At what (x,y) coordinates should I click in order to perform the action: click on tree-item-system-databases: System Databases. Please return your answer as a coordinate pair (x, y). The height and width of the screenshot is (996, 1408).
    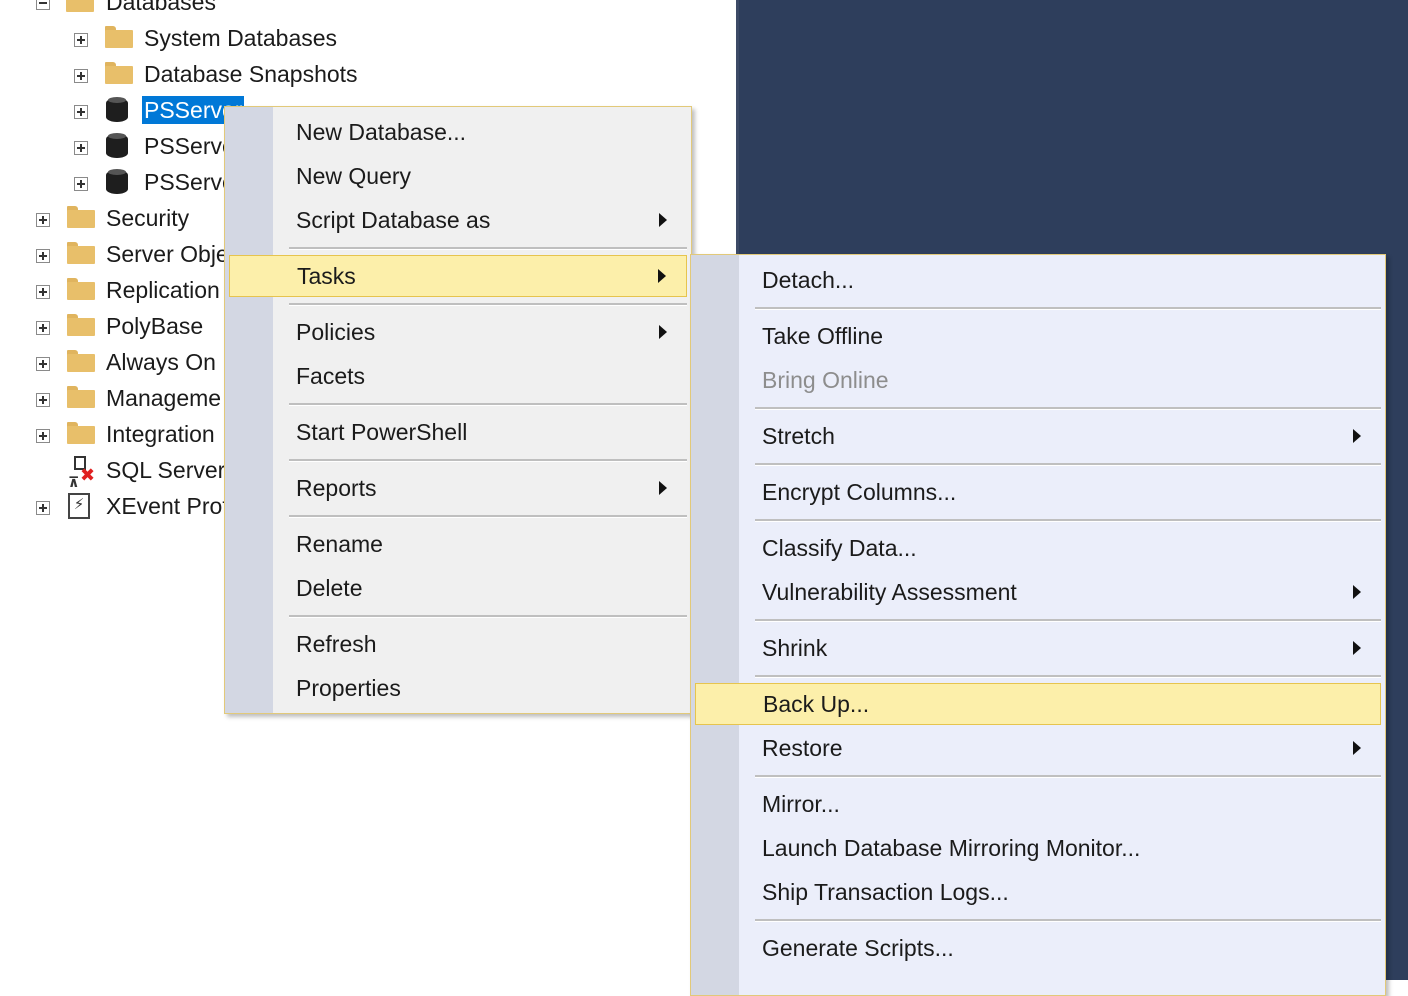
    Looking at the image, I should click on (350, 38).